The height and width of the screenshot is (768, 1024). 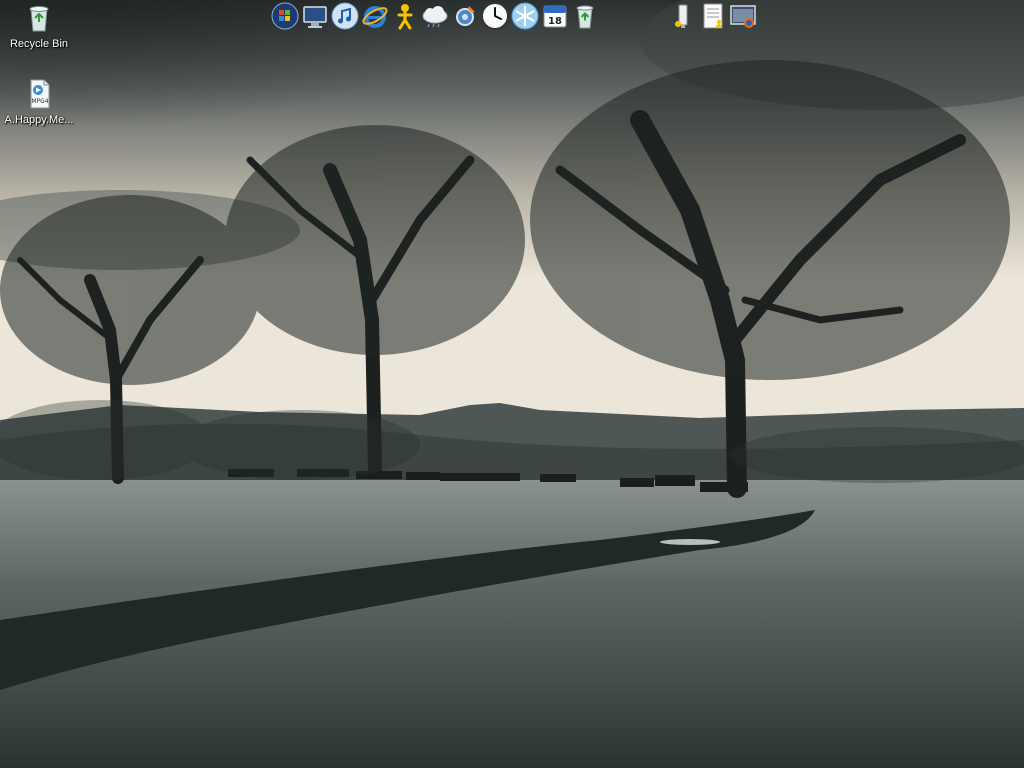 I want to click on mpg4-file-icon: MPG4, so click(x=40, y=94).